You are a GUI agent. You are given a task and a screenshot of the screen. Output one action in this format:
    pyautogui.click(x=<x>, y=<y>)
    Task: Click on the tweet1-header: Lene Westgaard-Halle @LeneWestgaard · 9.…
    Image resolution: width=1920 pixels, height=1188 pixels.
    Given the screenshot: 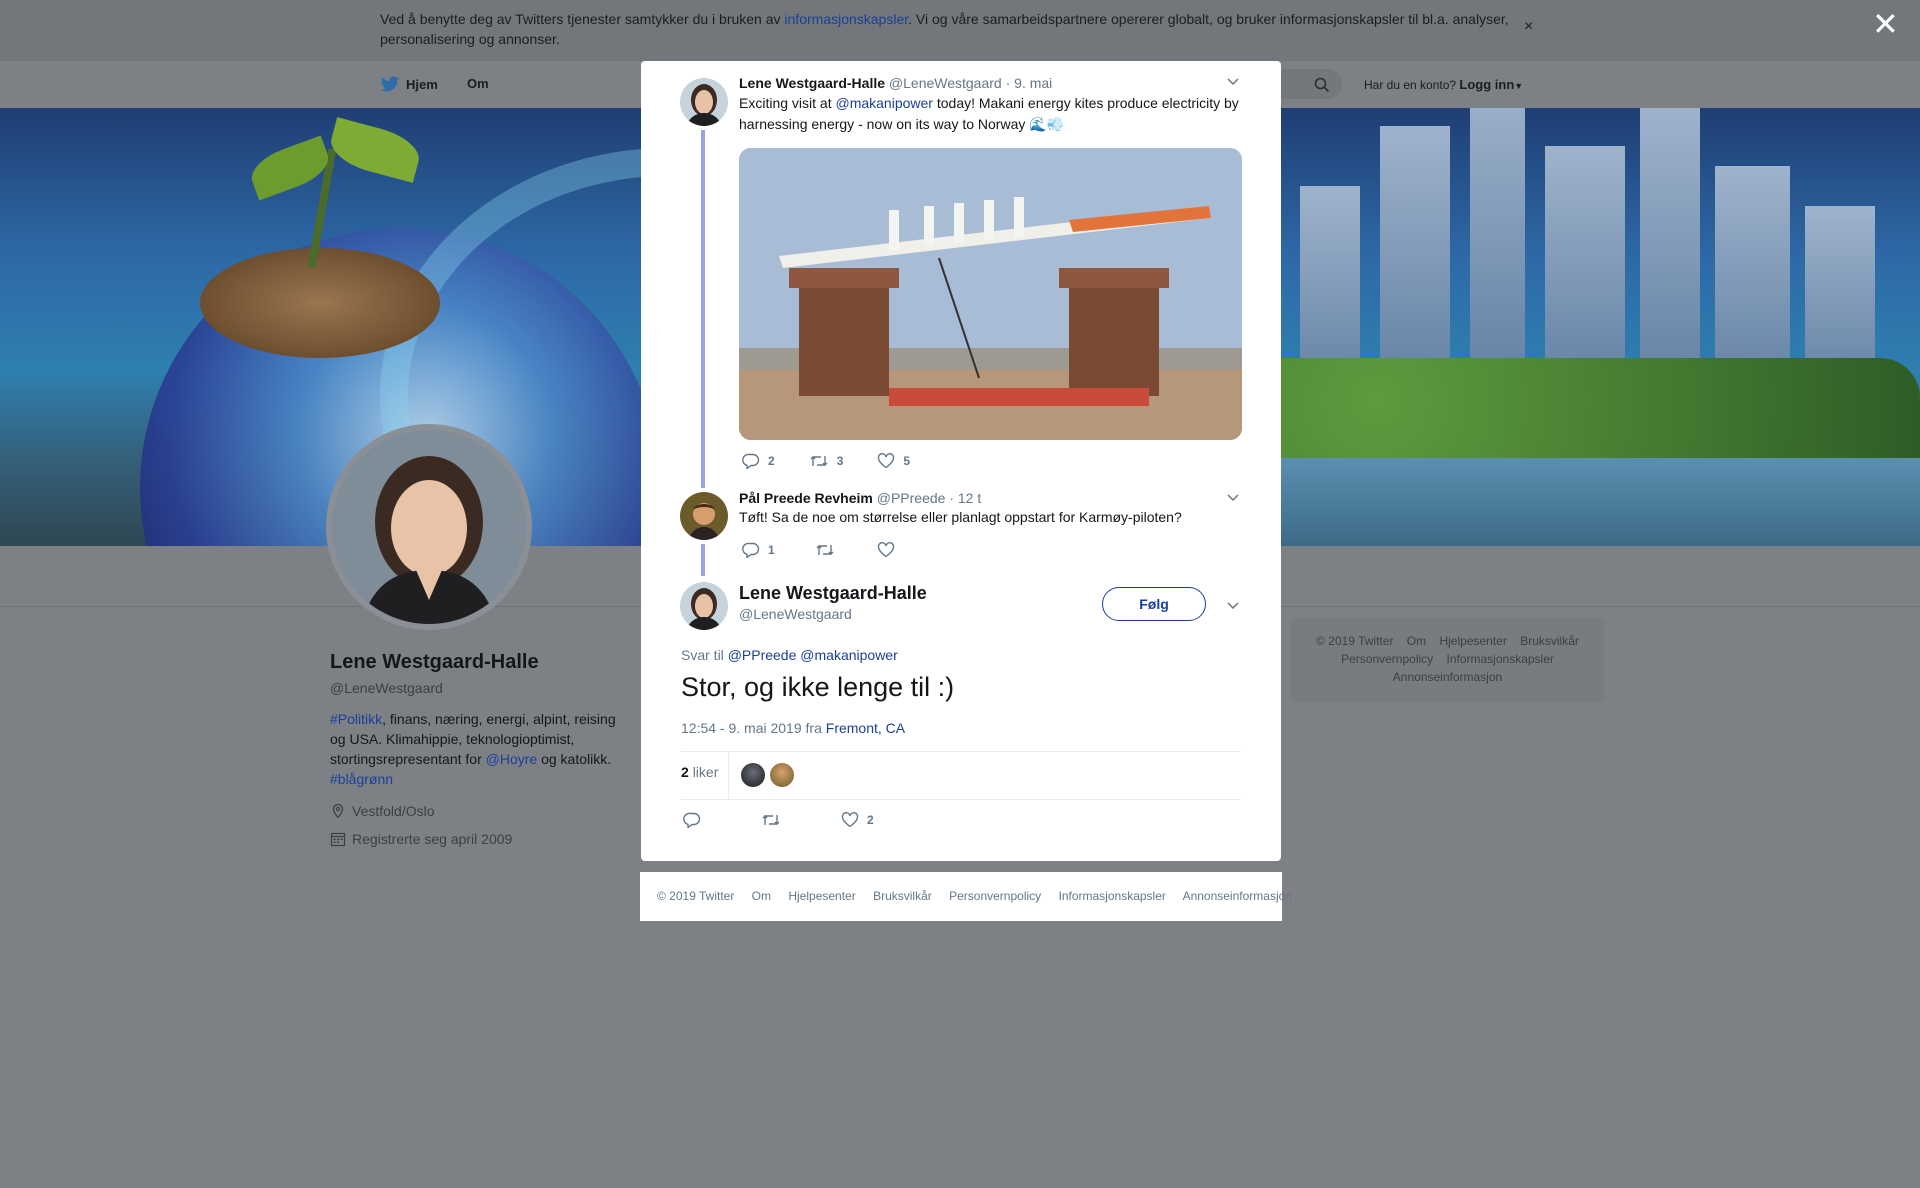 What is the action you would take?
    pyautogui.click(x=895, y=83)
    